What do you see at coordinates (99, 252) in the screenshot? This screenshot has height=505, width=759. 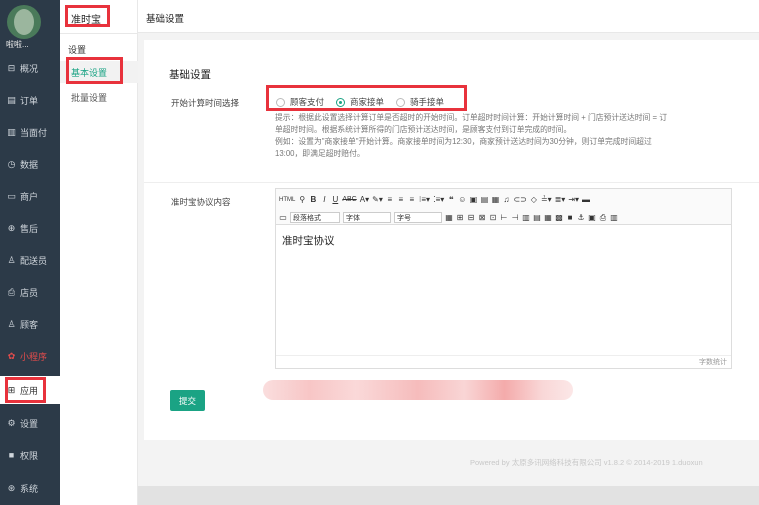 I see `sub-sidebar: 准时宝 设置 基本设置 批量设置` at bounding box center [99, 252].